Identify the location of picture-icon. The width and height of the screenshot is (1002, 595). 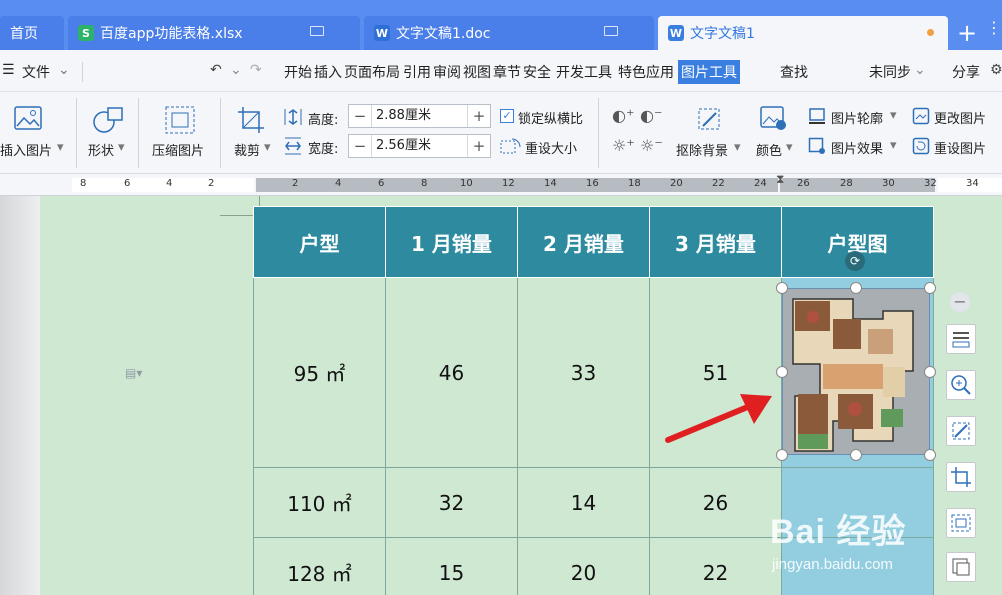
(28, 118).